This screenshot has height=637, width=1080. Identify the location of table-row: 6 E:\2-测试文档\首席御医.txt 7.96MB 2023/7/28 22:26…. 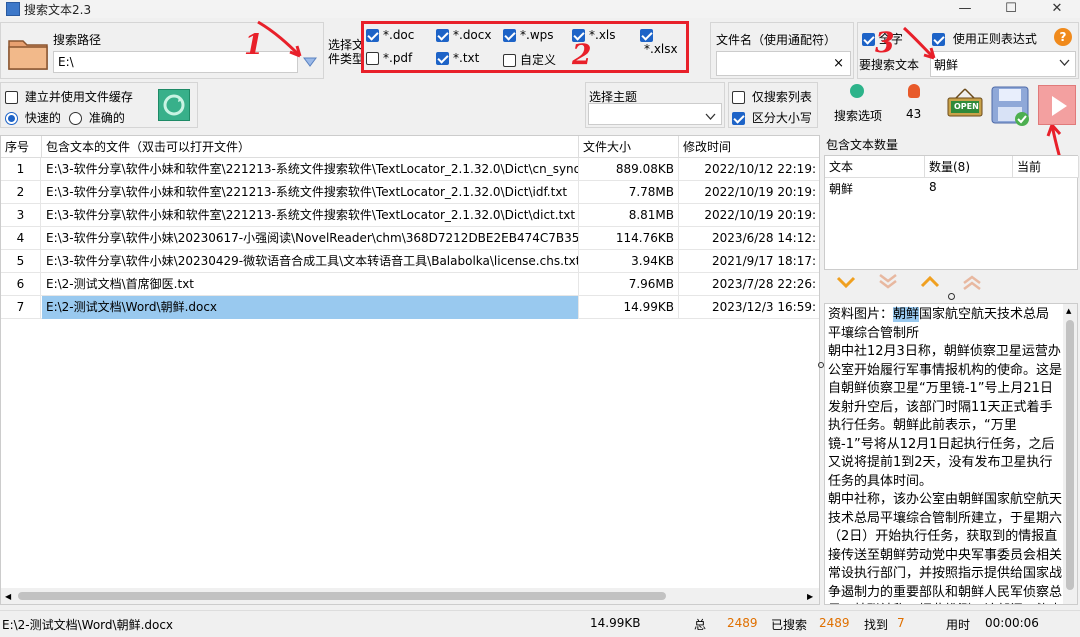
(410, 284).